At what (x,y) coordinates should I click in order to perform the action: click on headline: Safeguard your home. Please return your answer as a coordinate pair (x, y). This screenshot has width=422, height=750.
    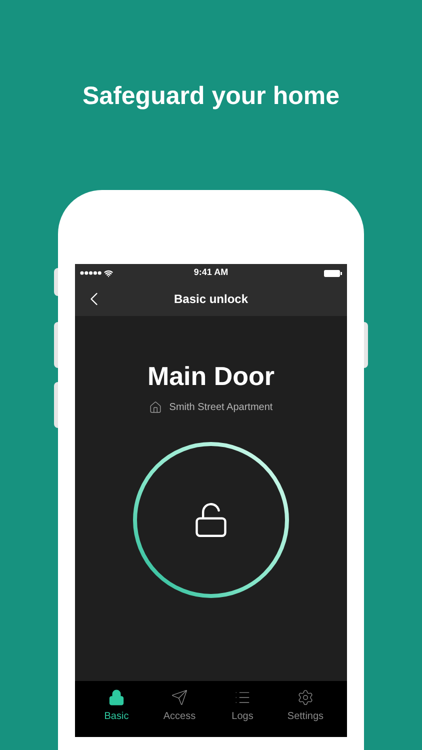
    Looking at the image, I should click on (211, 96).